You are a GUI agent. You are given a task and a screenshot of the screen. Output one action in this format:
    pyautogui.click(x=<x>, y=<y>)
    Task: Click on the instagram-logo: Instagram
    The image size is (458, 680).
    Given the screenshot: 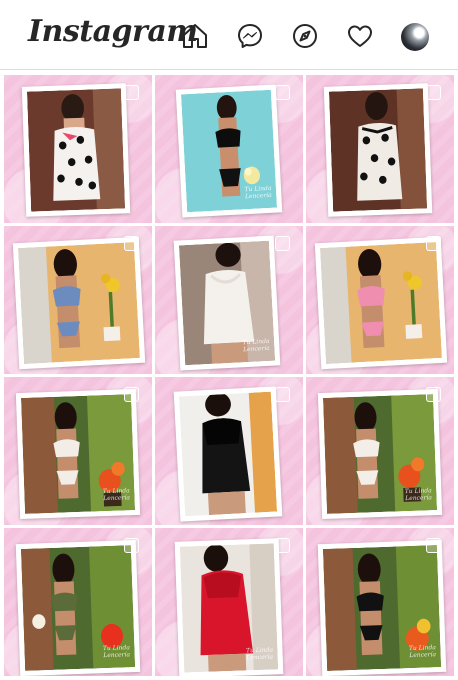 What is the action you would take?
    pyautogui.click(x=113, y=31)
    